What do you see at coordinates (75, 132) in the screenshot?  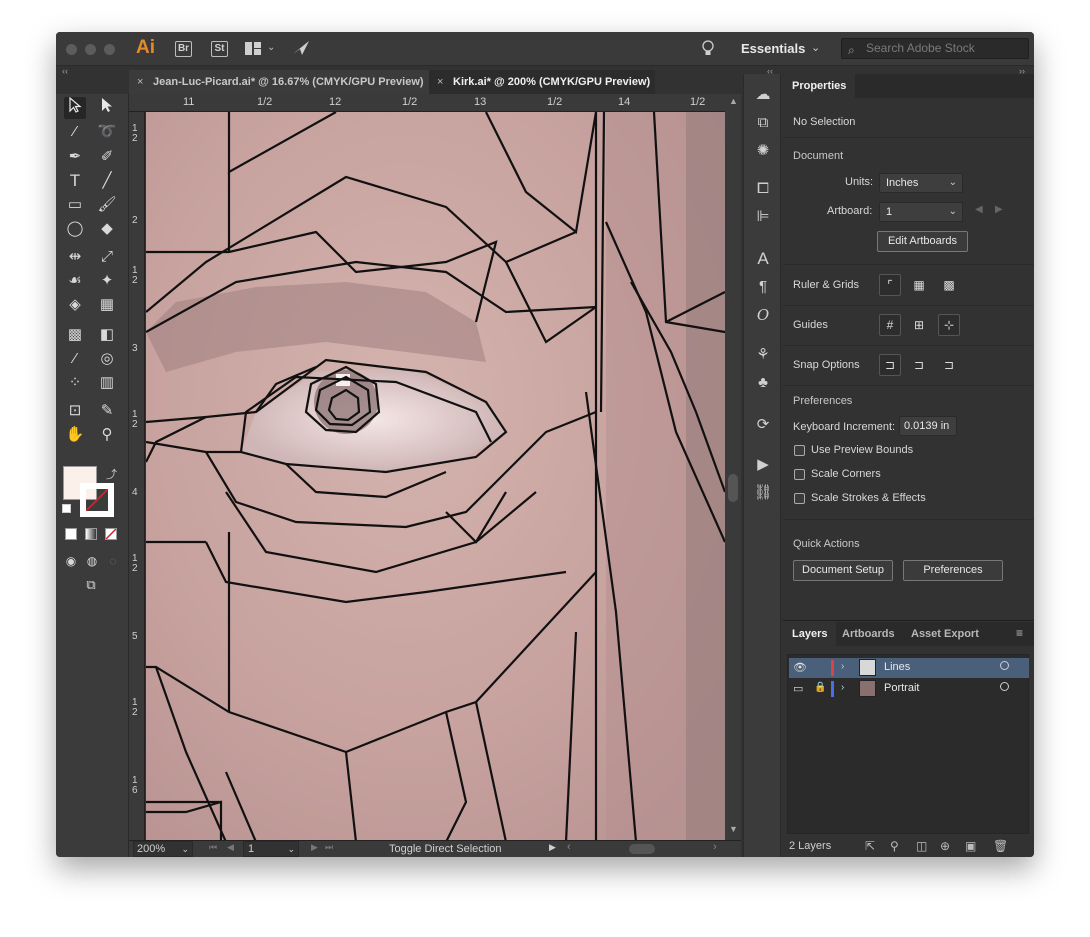 I see `magic-wand-tool-icon: ⁄` at bounding box center [75, 132].